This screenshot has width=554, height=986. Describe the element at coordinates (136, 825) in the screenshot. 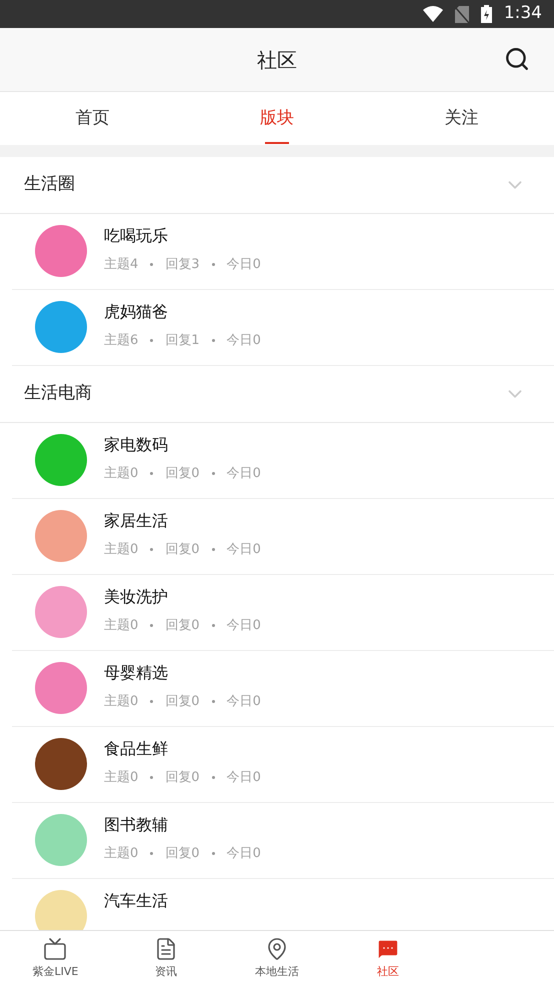

I see `forum-name: 图书教辅` at that location.